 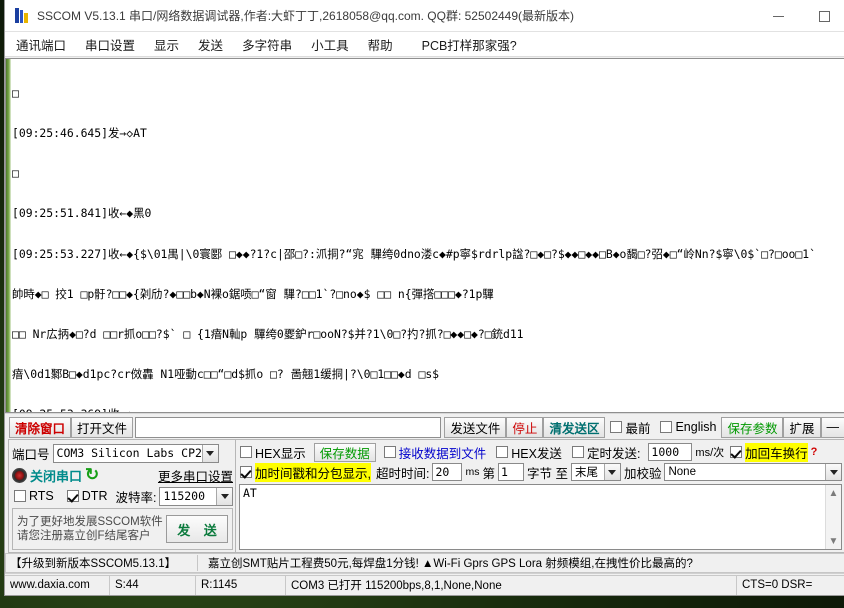 I want to click on file-path-input, so click(x=288, y=427).